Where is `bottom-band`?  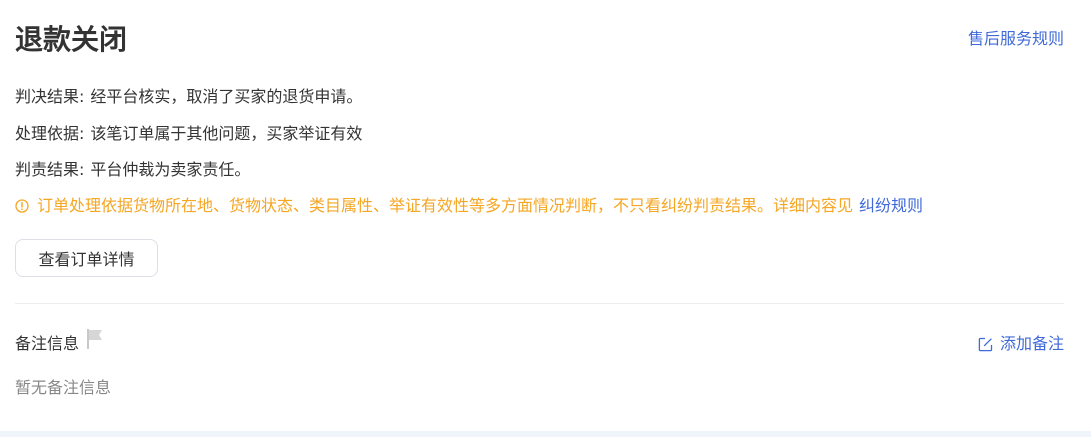 bottom-band is located at coordinates (545, 434).